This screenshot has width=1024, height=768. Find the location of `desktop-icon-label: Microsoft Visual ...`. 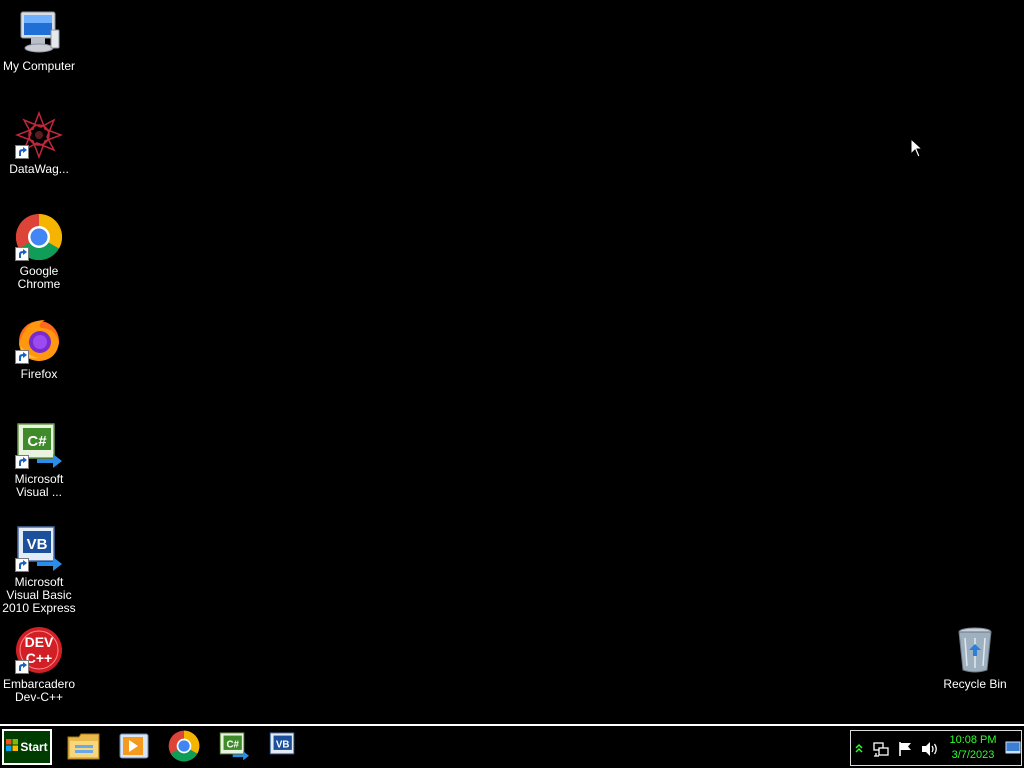

desktop-icon-label: Microsoft Visual ... is located at coordinates (39, 485).